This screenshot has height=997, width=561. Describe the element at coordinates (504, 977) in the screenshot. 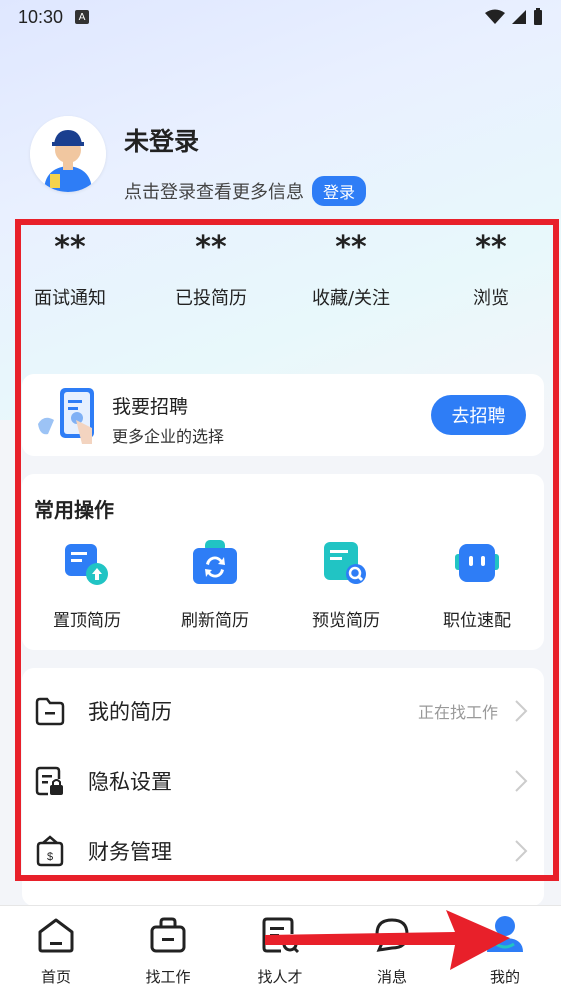

I see `tab-label: 我的` at that location.